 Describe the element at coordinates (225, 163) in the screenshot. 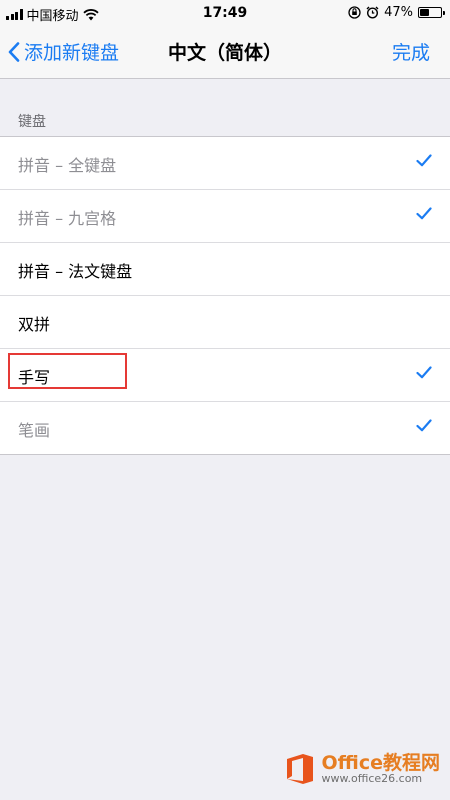

I see `keyboard-row-pinyin-full: 拼音 – 全键盘` at that location.